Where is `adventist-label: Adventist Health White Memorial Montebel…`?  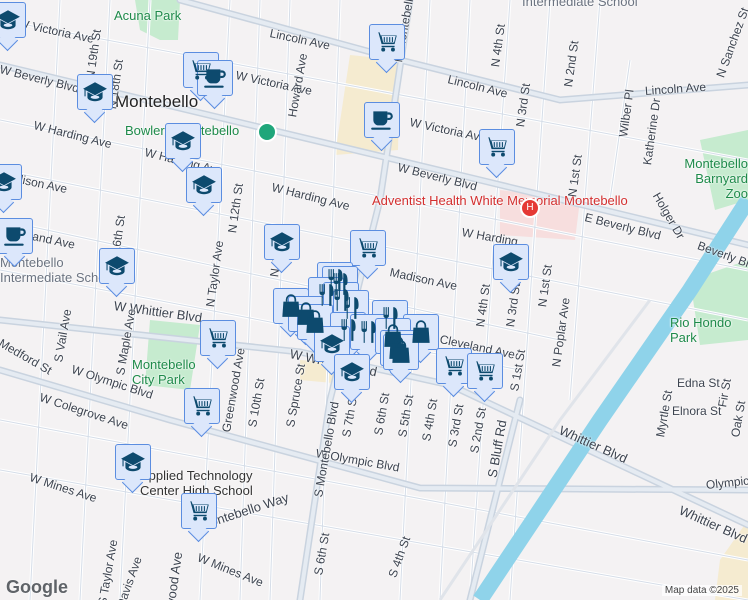 adventist-label: Adventist Health White Memorial Montebel… is located at coordinates (500, 200).